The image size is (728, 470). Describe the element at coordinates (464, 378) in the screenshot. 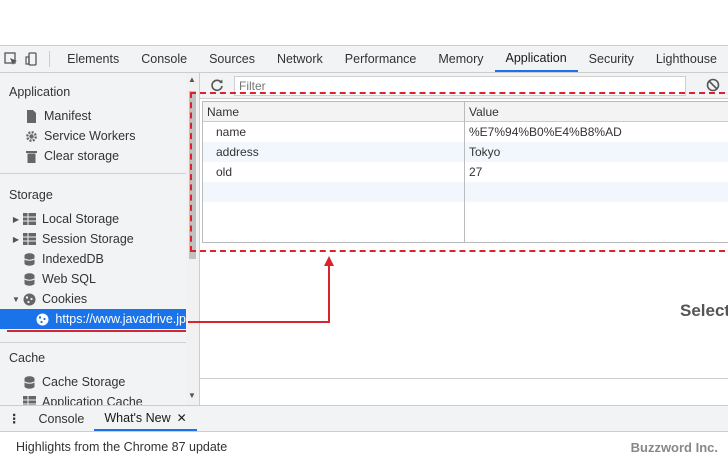

I see `panel-divider` at that location.